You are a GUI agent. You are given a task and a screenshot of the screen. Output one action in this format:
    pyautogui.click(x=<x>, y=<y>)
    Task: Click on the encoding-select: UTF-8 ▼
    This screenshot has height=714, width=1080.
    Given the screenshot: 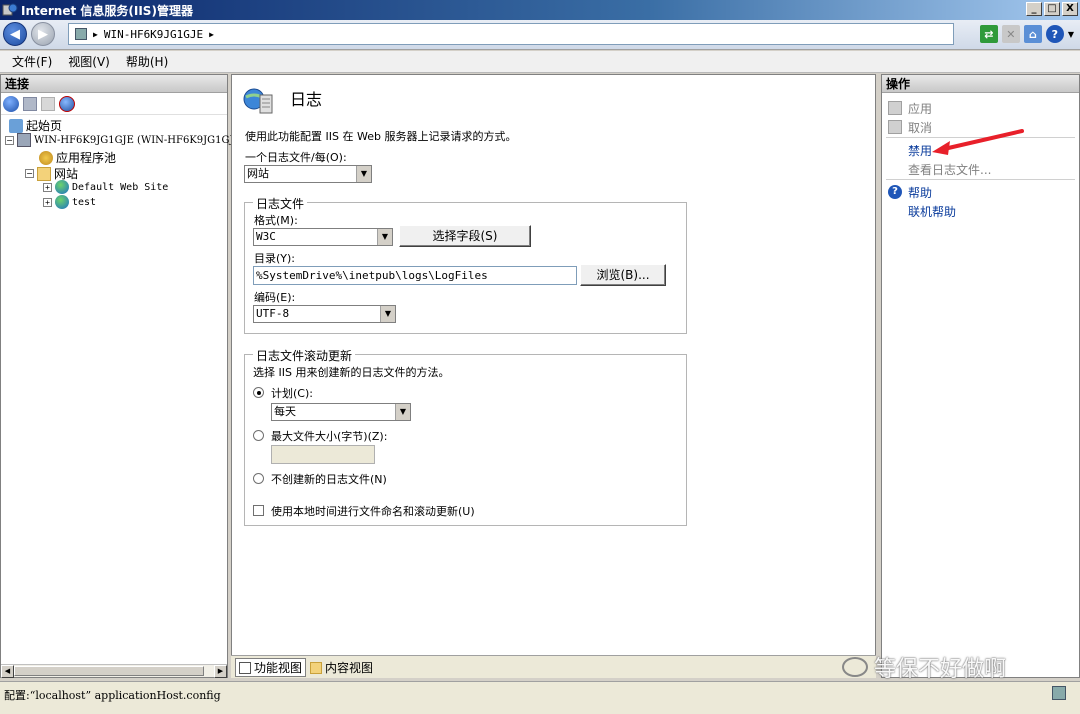 What is the action you would take?
    pyautogui.click(x=324, y=314)
    